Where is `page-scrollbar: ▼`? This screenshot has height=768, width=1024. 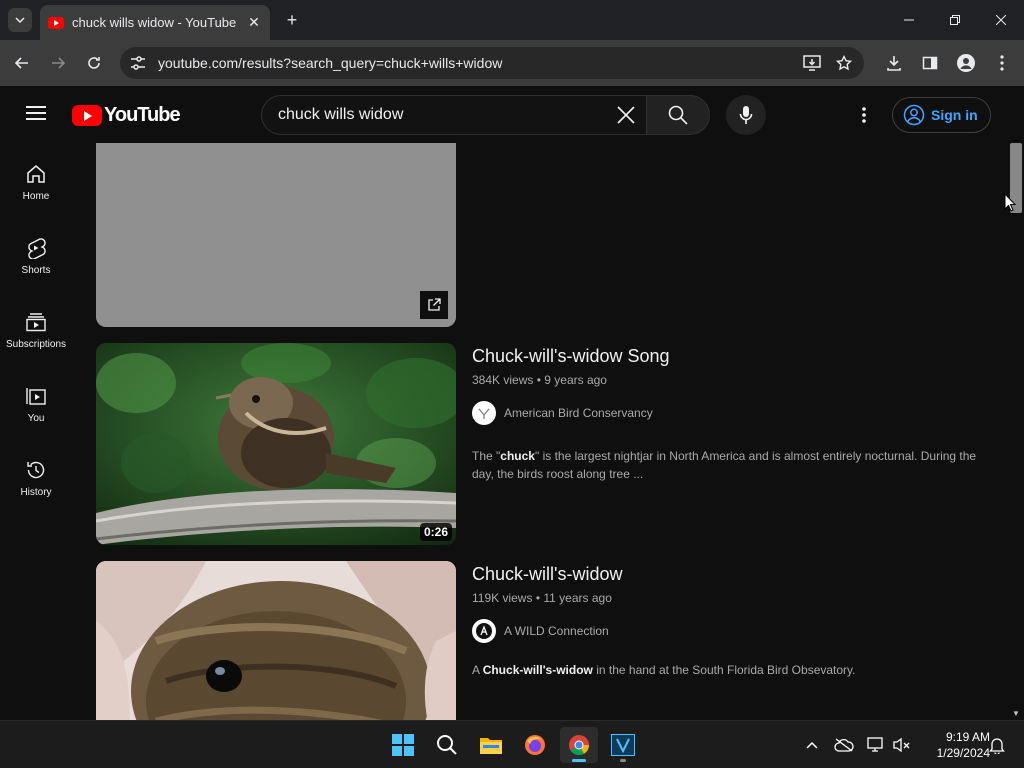 page-scrollbar: ▼ is located at coordinates (1016, 431).